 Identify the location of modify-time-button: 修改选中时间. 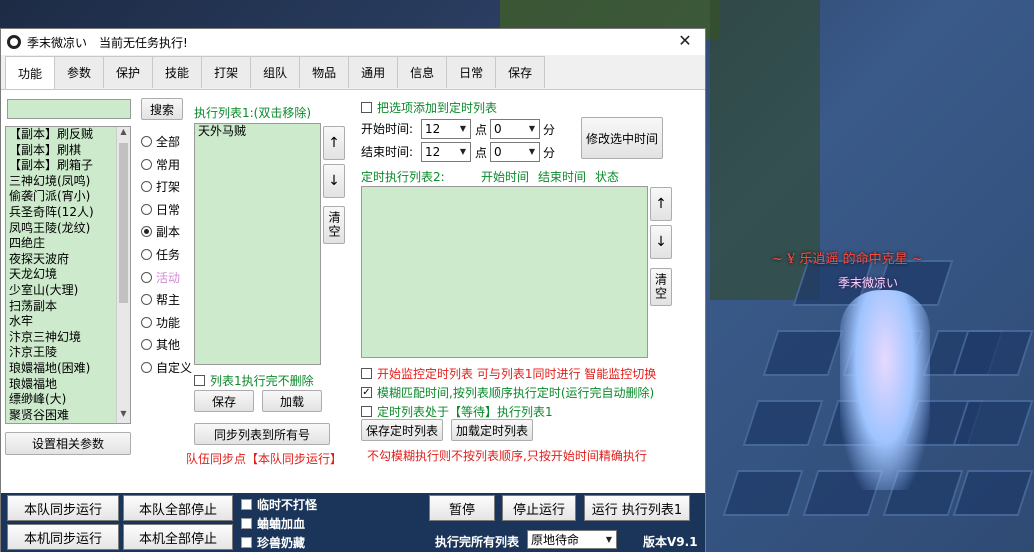
(622, 138).